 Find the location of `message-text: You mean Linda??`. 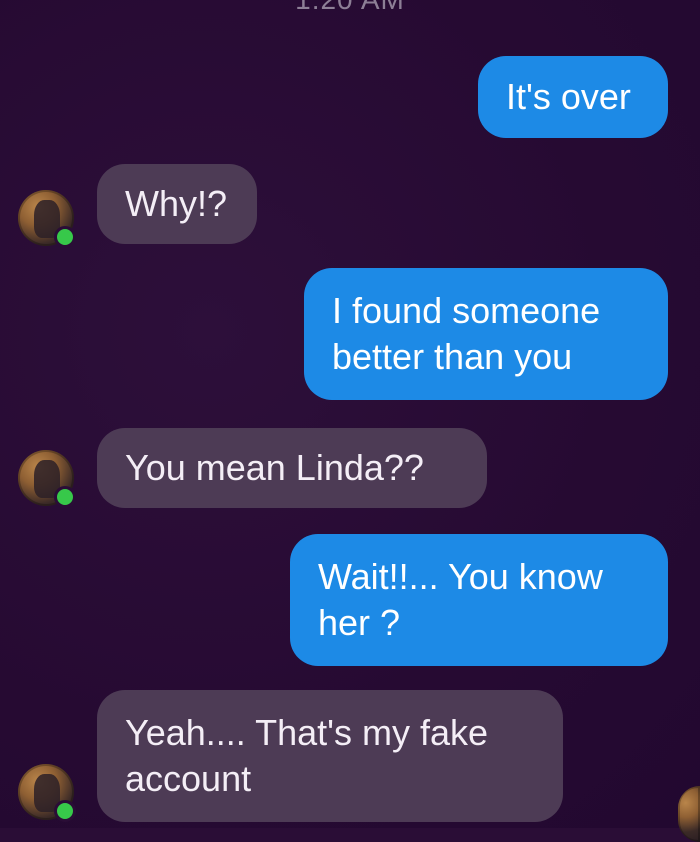

message-text: You mean Linda?? is located at coordinates (274, 467).